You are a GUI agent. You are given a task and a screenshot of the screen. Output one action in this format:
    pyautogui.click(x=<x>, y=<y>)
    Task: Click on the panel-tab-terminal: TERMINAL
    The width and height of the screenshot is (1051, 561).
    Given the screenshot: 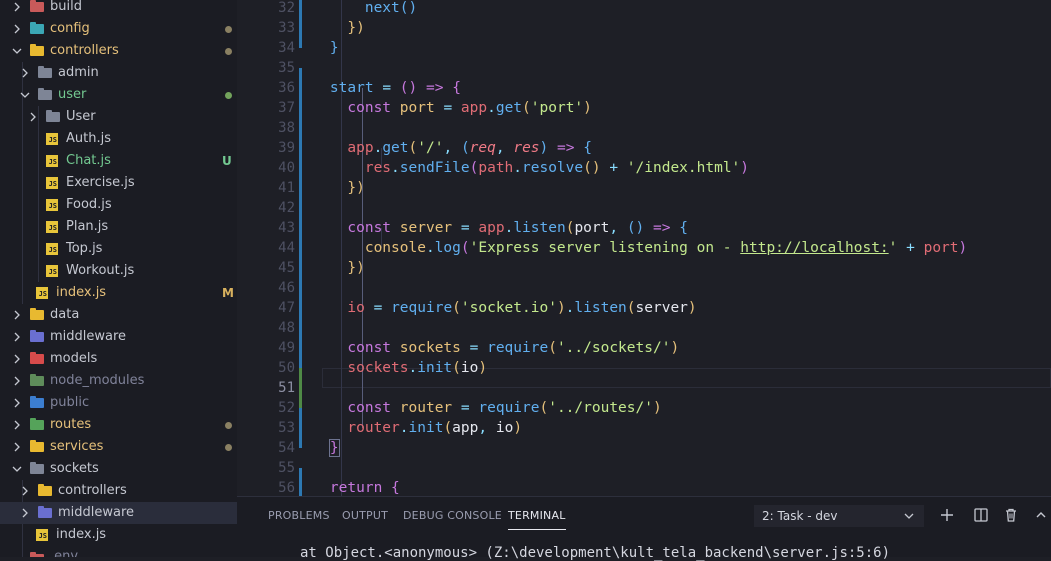 What is the action you would take?
    pyautogui.click(x=537, y=516)
    